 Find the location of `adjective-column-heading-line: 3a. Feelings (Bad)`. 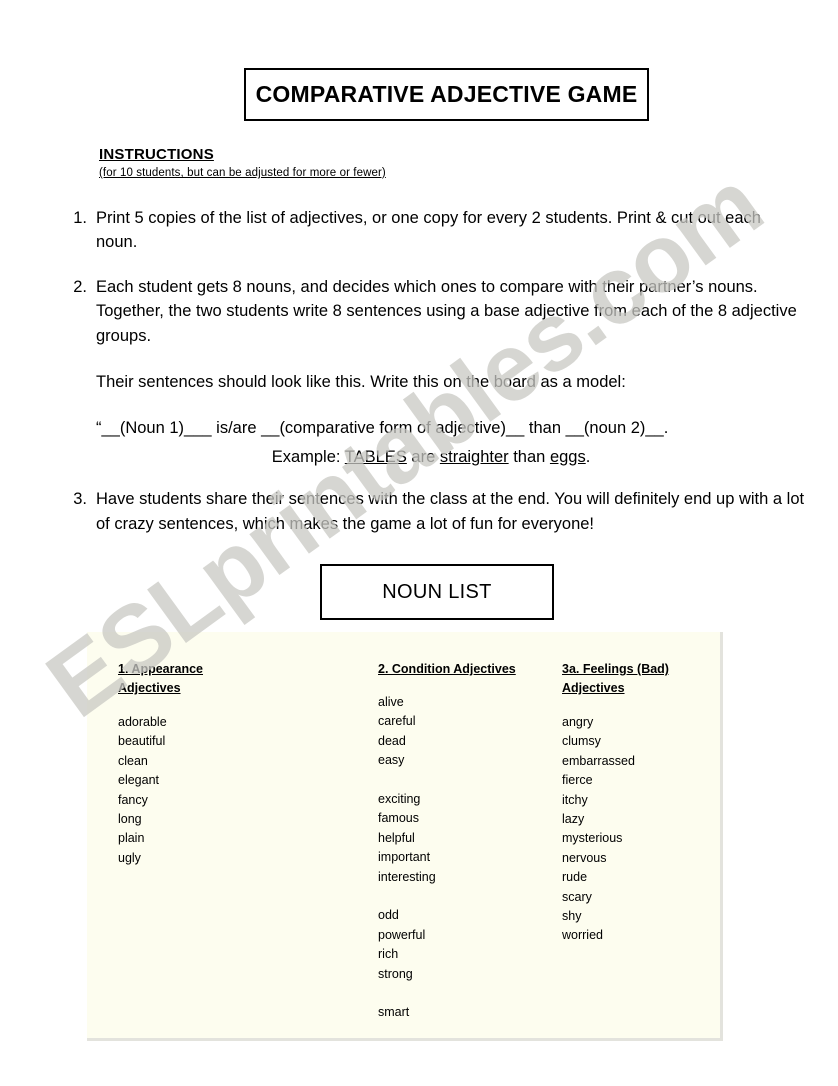

adjective-column-heading-line: 3a. Feelings (Bad) is located at coordinates (615, 669).